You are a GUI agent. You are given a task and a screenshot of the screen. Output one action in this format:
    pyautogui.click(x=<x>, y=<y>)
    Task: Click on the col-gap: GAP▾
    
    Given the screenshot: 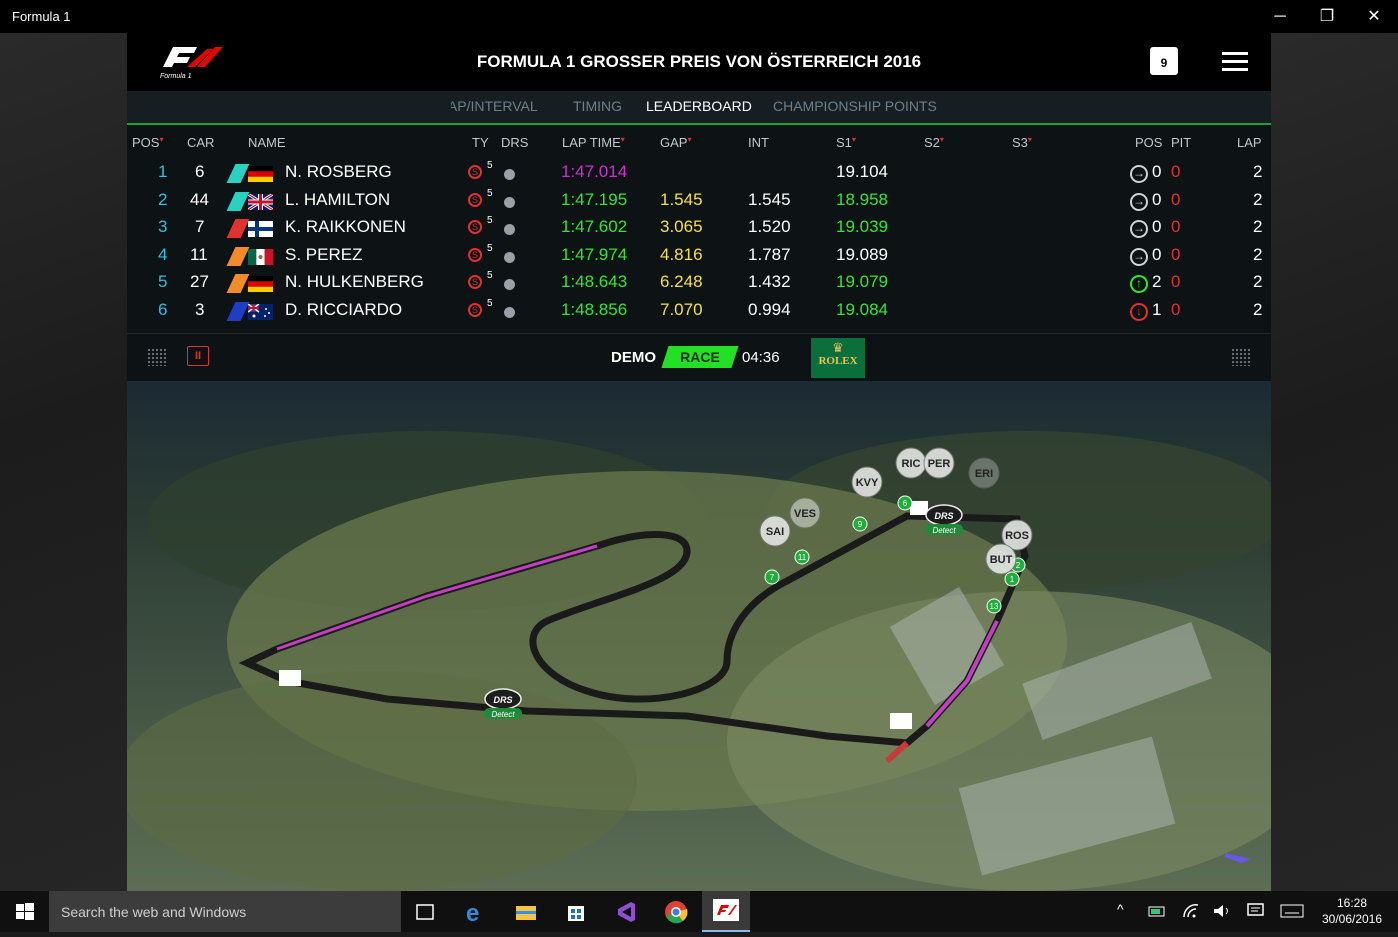 What is the action you would take?
    pyautogui.click(x=675, y=142)
    